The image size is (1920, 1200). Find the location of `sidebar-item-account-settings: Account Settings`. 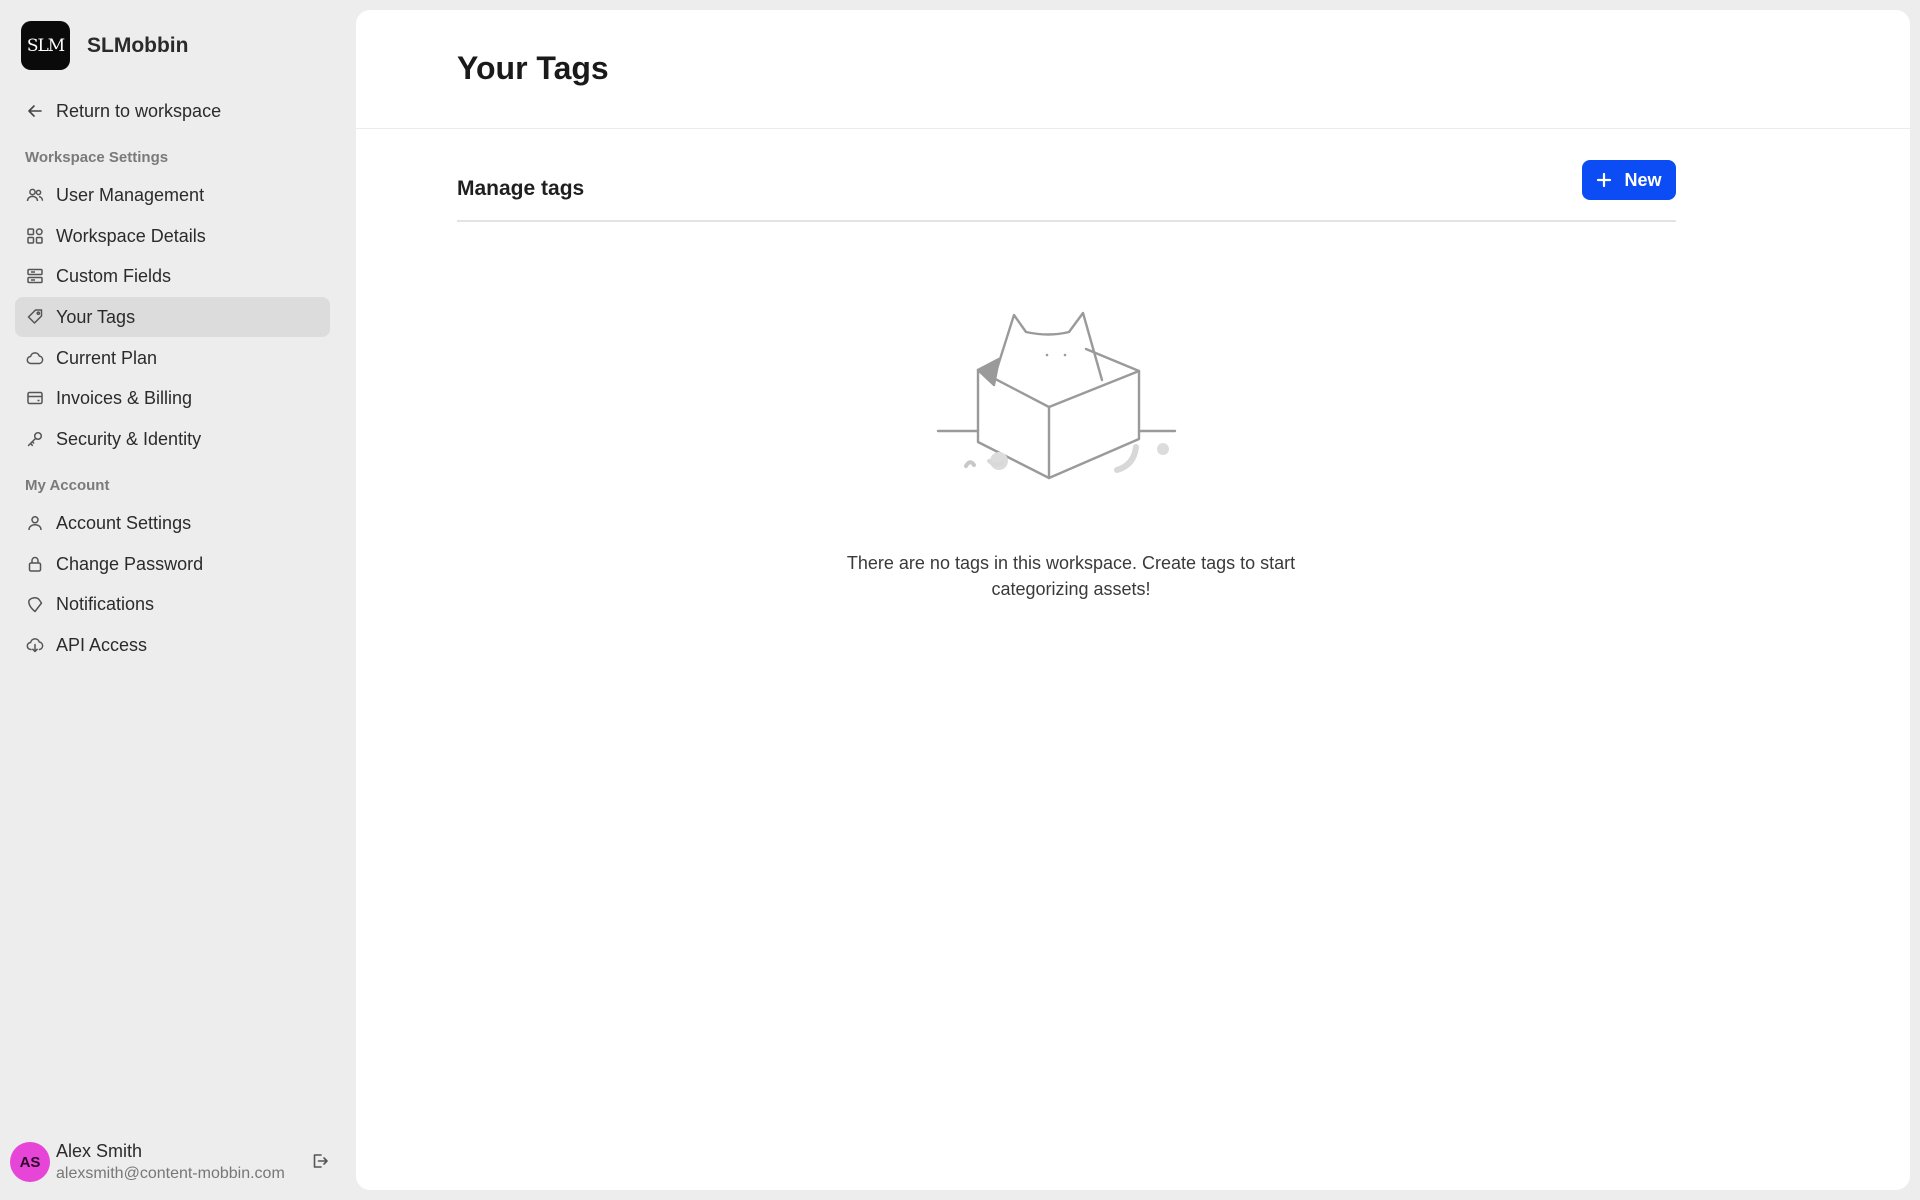

sidebar-item-account-settings: Account Settings is located at coordinates (172, 523).